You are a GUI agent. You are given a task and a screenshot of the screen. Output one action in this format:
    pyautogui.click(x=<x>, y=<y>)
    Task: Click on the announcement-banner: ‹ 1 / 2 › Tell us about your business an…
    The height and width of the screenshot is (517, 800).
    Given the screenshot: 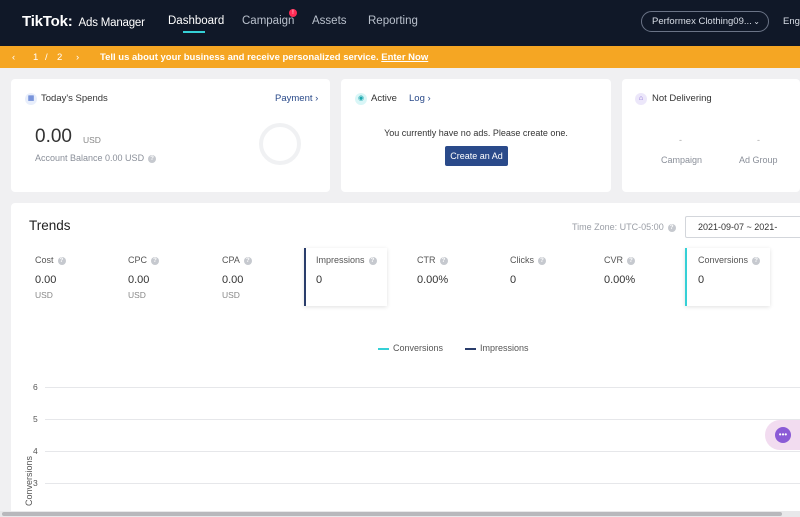 What is the action you would take?
    pyautogui.click(x=400, y=57)
    